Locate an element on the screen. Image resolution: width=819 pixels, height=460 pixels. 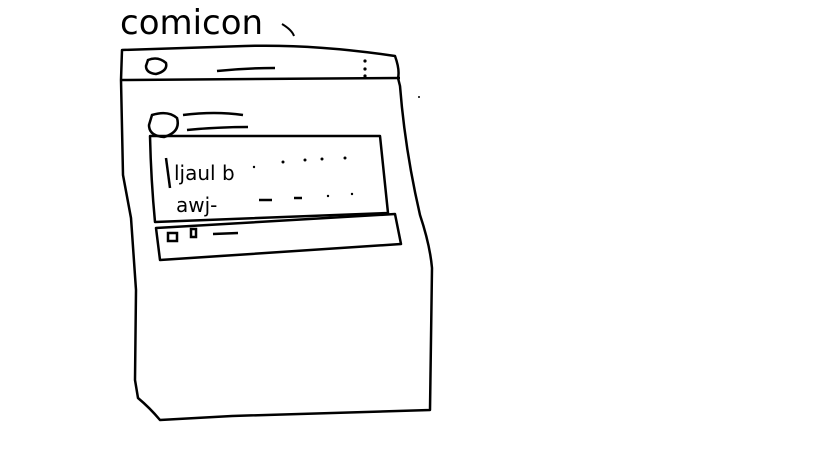
post-avatar-icon is located at coordinates (163, 125).